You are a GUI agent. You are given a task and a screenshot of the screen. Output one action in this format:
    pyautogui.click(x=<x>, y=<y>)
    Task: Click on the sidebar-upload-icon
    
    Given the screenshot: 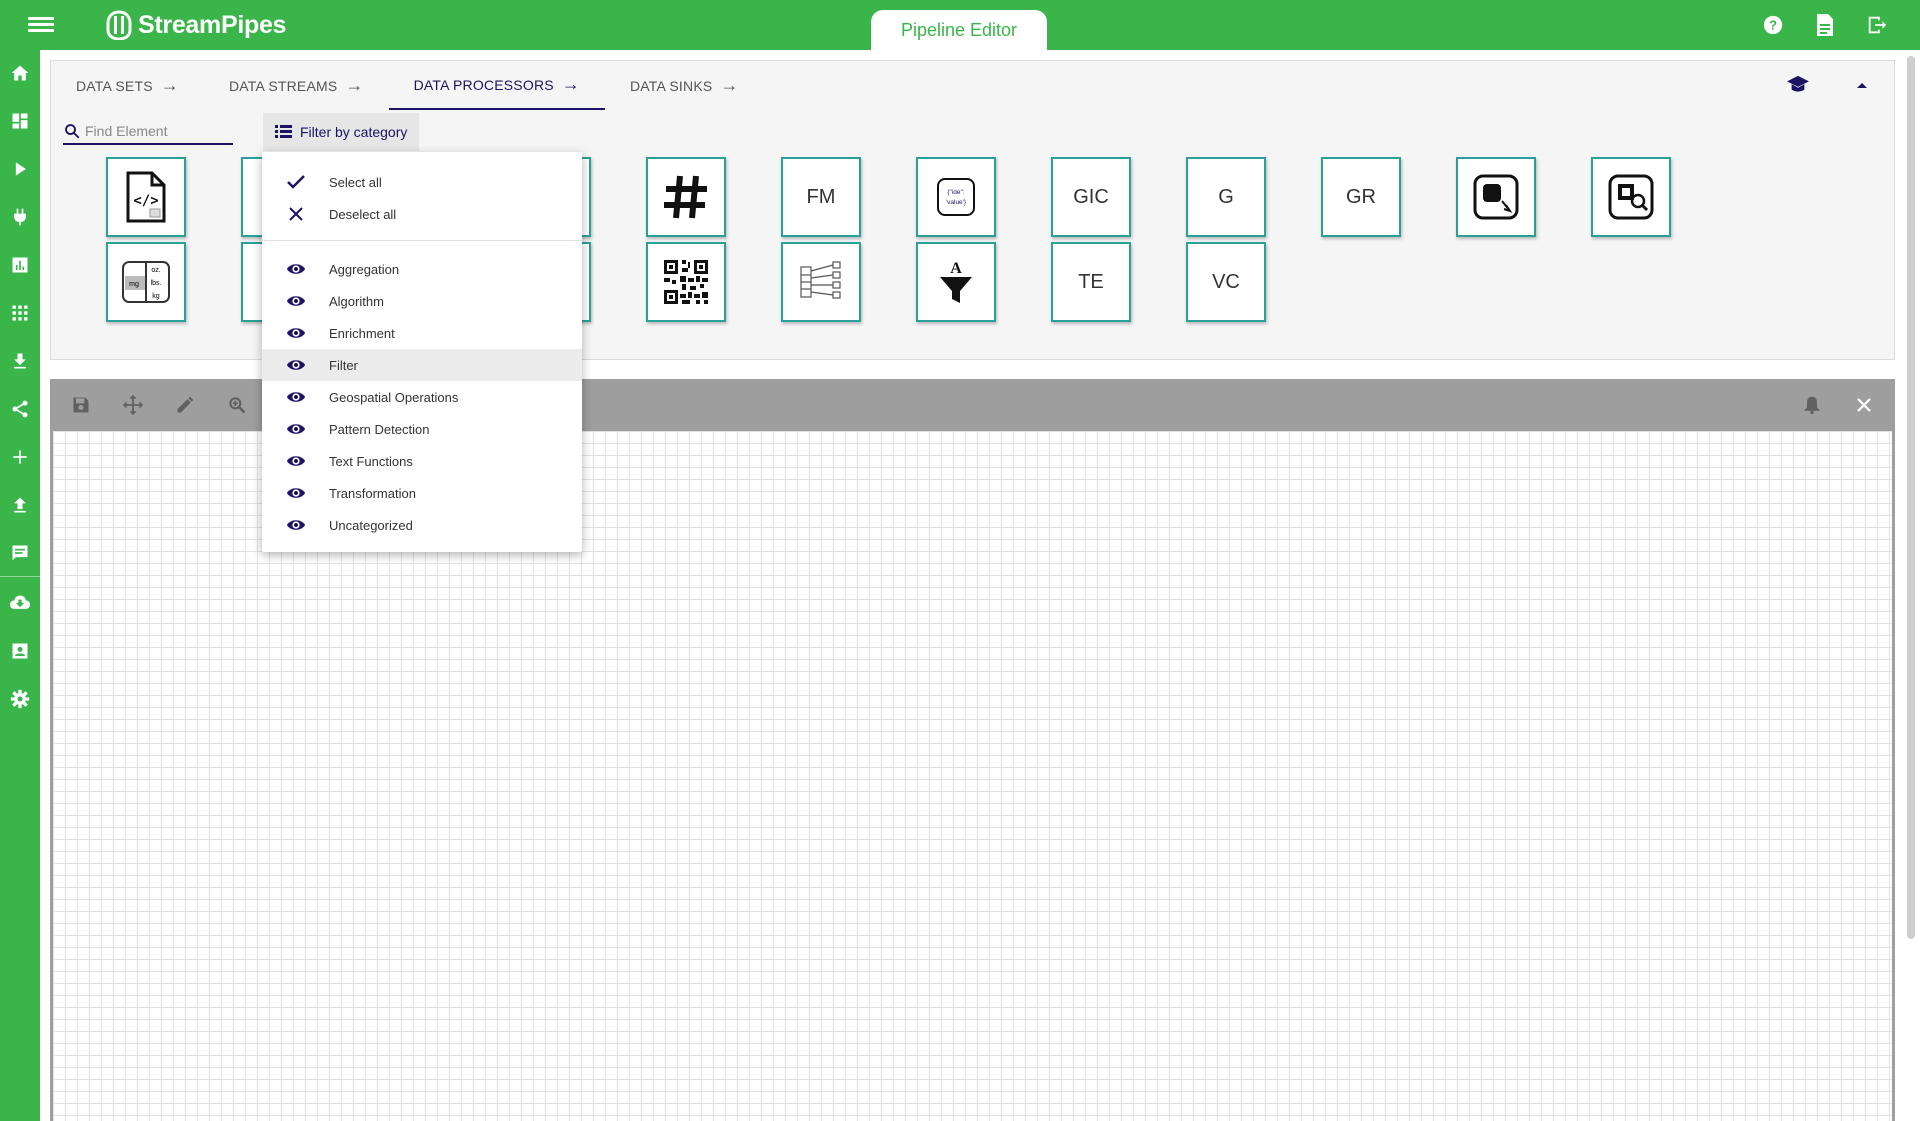 What is the action you would take?
    pyautogui.click(x=20, y=505)
    